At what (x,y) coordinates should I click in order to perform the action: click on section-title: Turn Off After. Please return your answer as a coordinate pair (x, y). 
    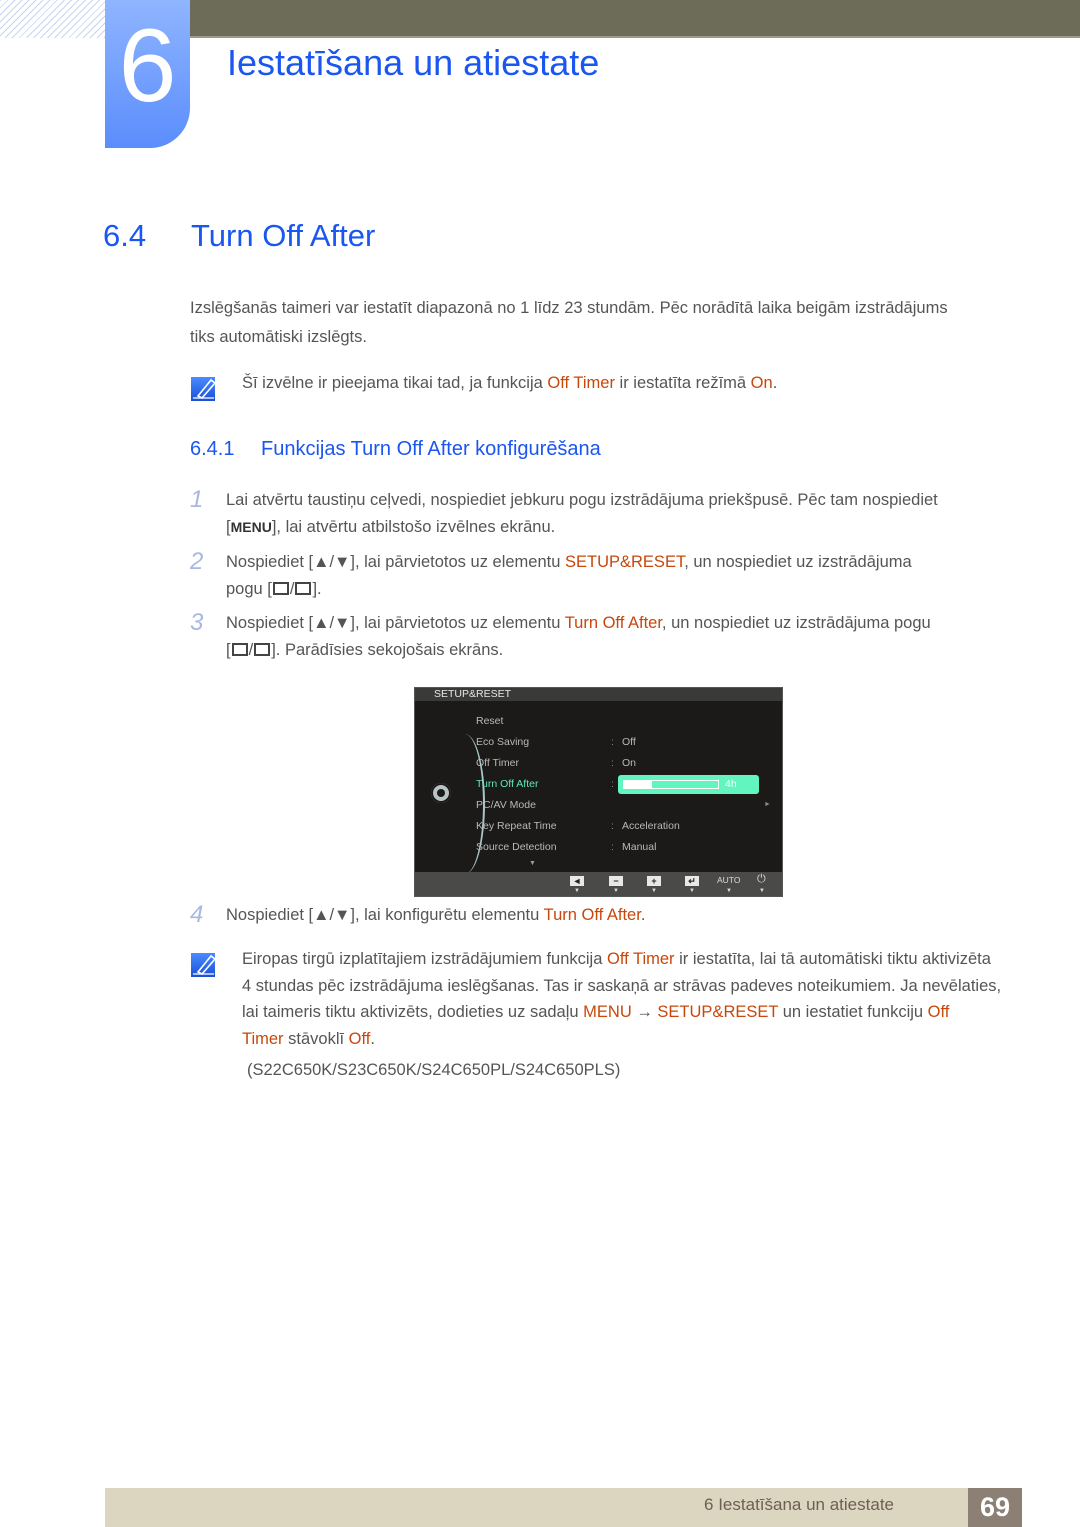
    Looking at the image, I should click on (283, 235).